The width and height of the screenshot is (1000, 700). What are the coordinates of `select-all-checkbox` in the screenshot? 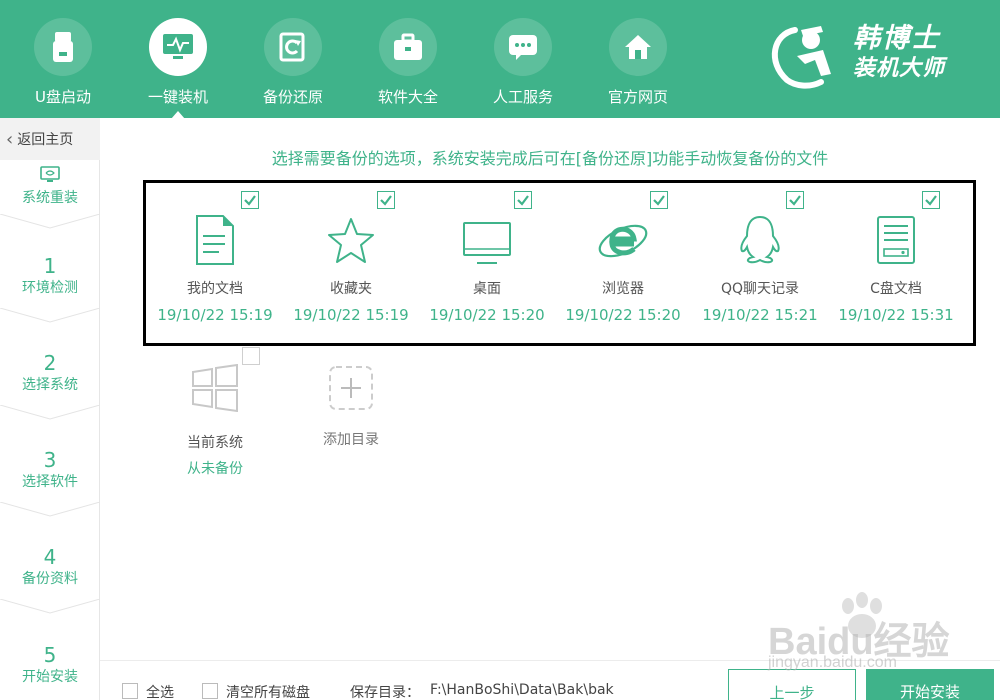 It's located at (130, 691).